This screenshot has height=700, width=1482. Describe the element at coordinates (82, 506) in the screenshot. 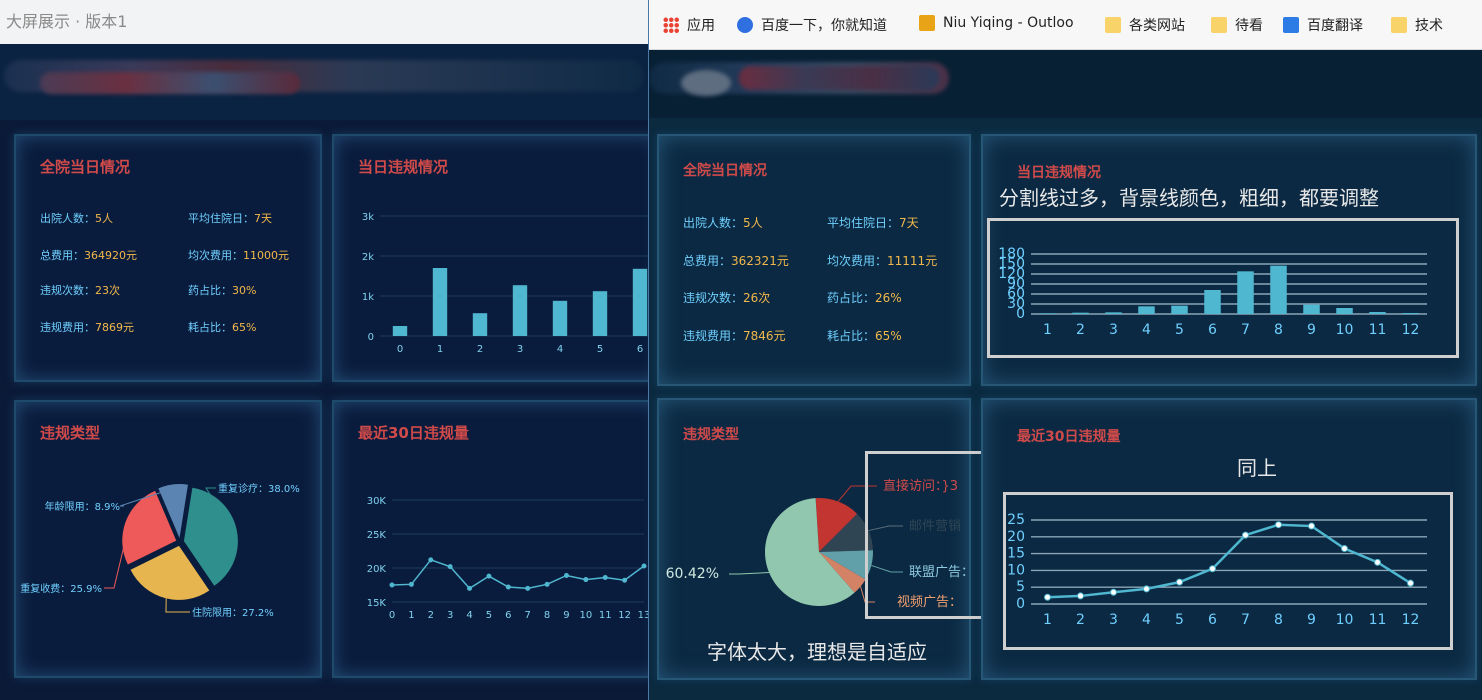

I see `slice-label: 年龄限用：8.9%` at that location.